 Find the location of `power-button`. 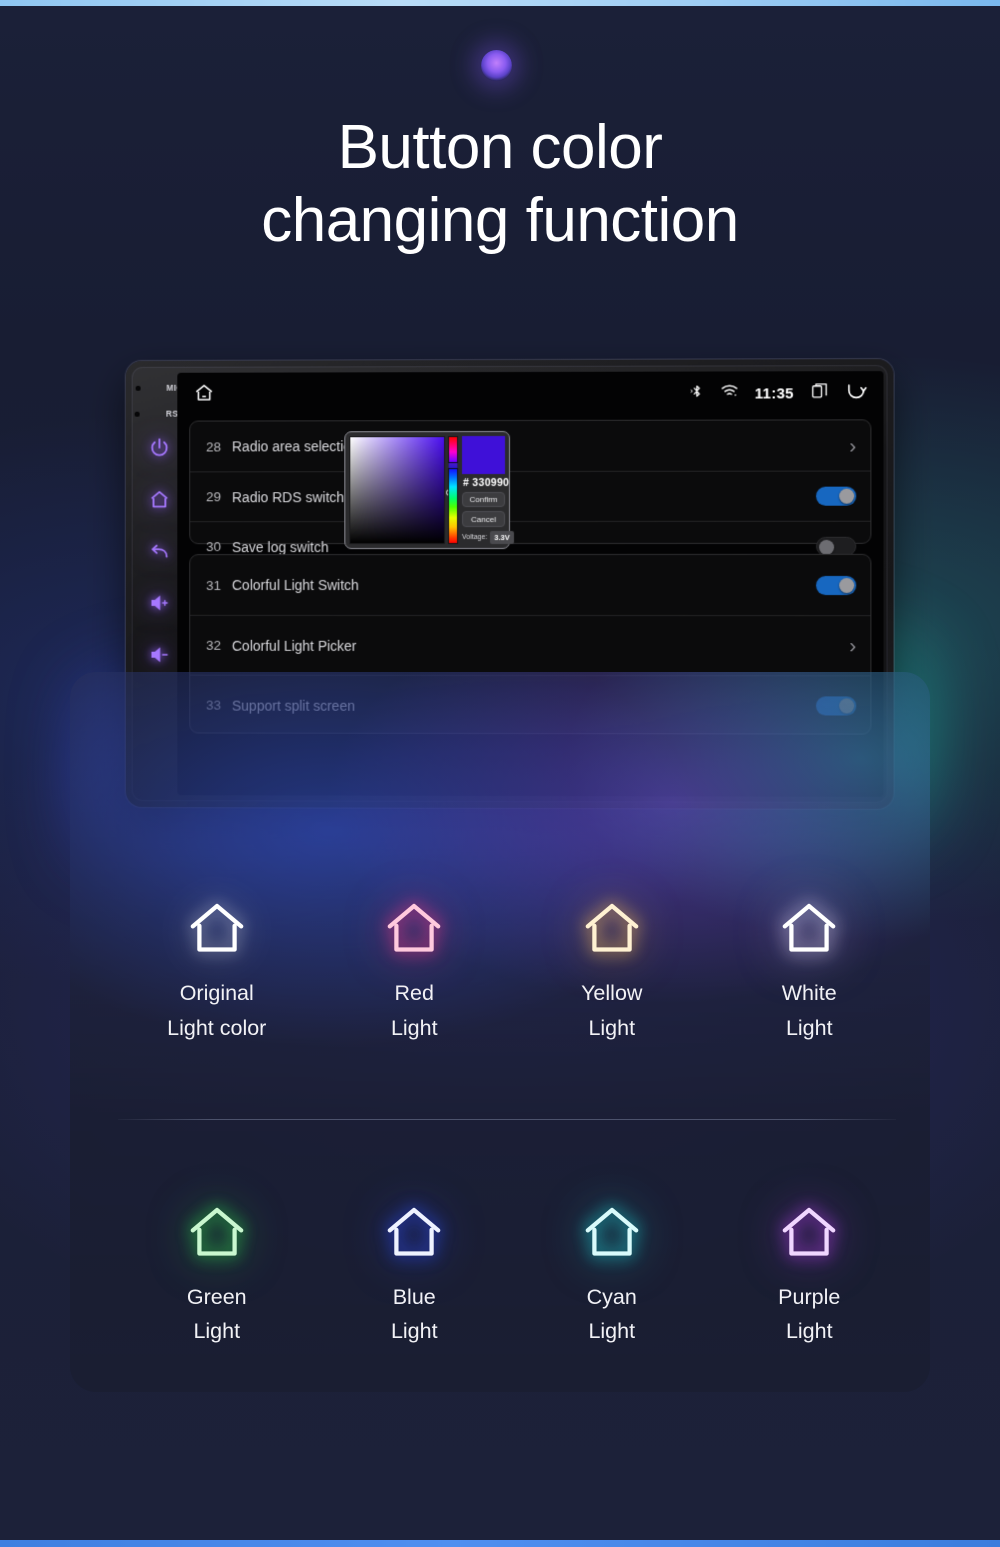

power-button is located at coordinates (160, 448).